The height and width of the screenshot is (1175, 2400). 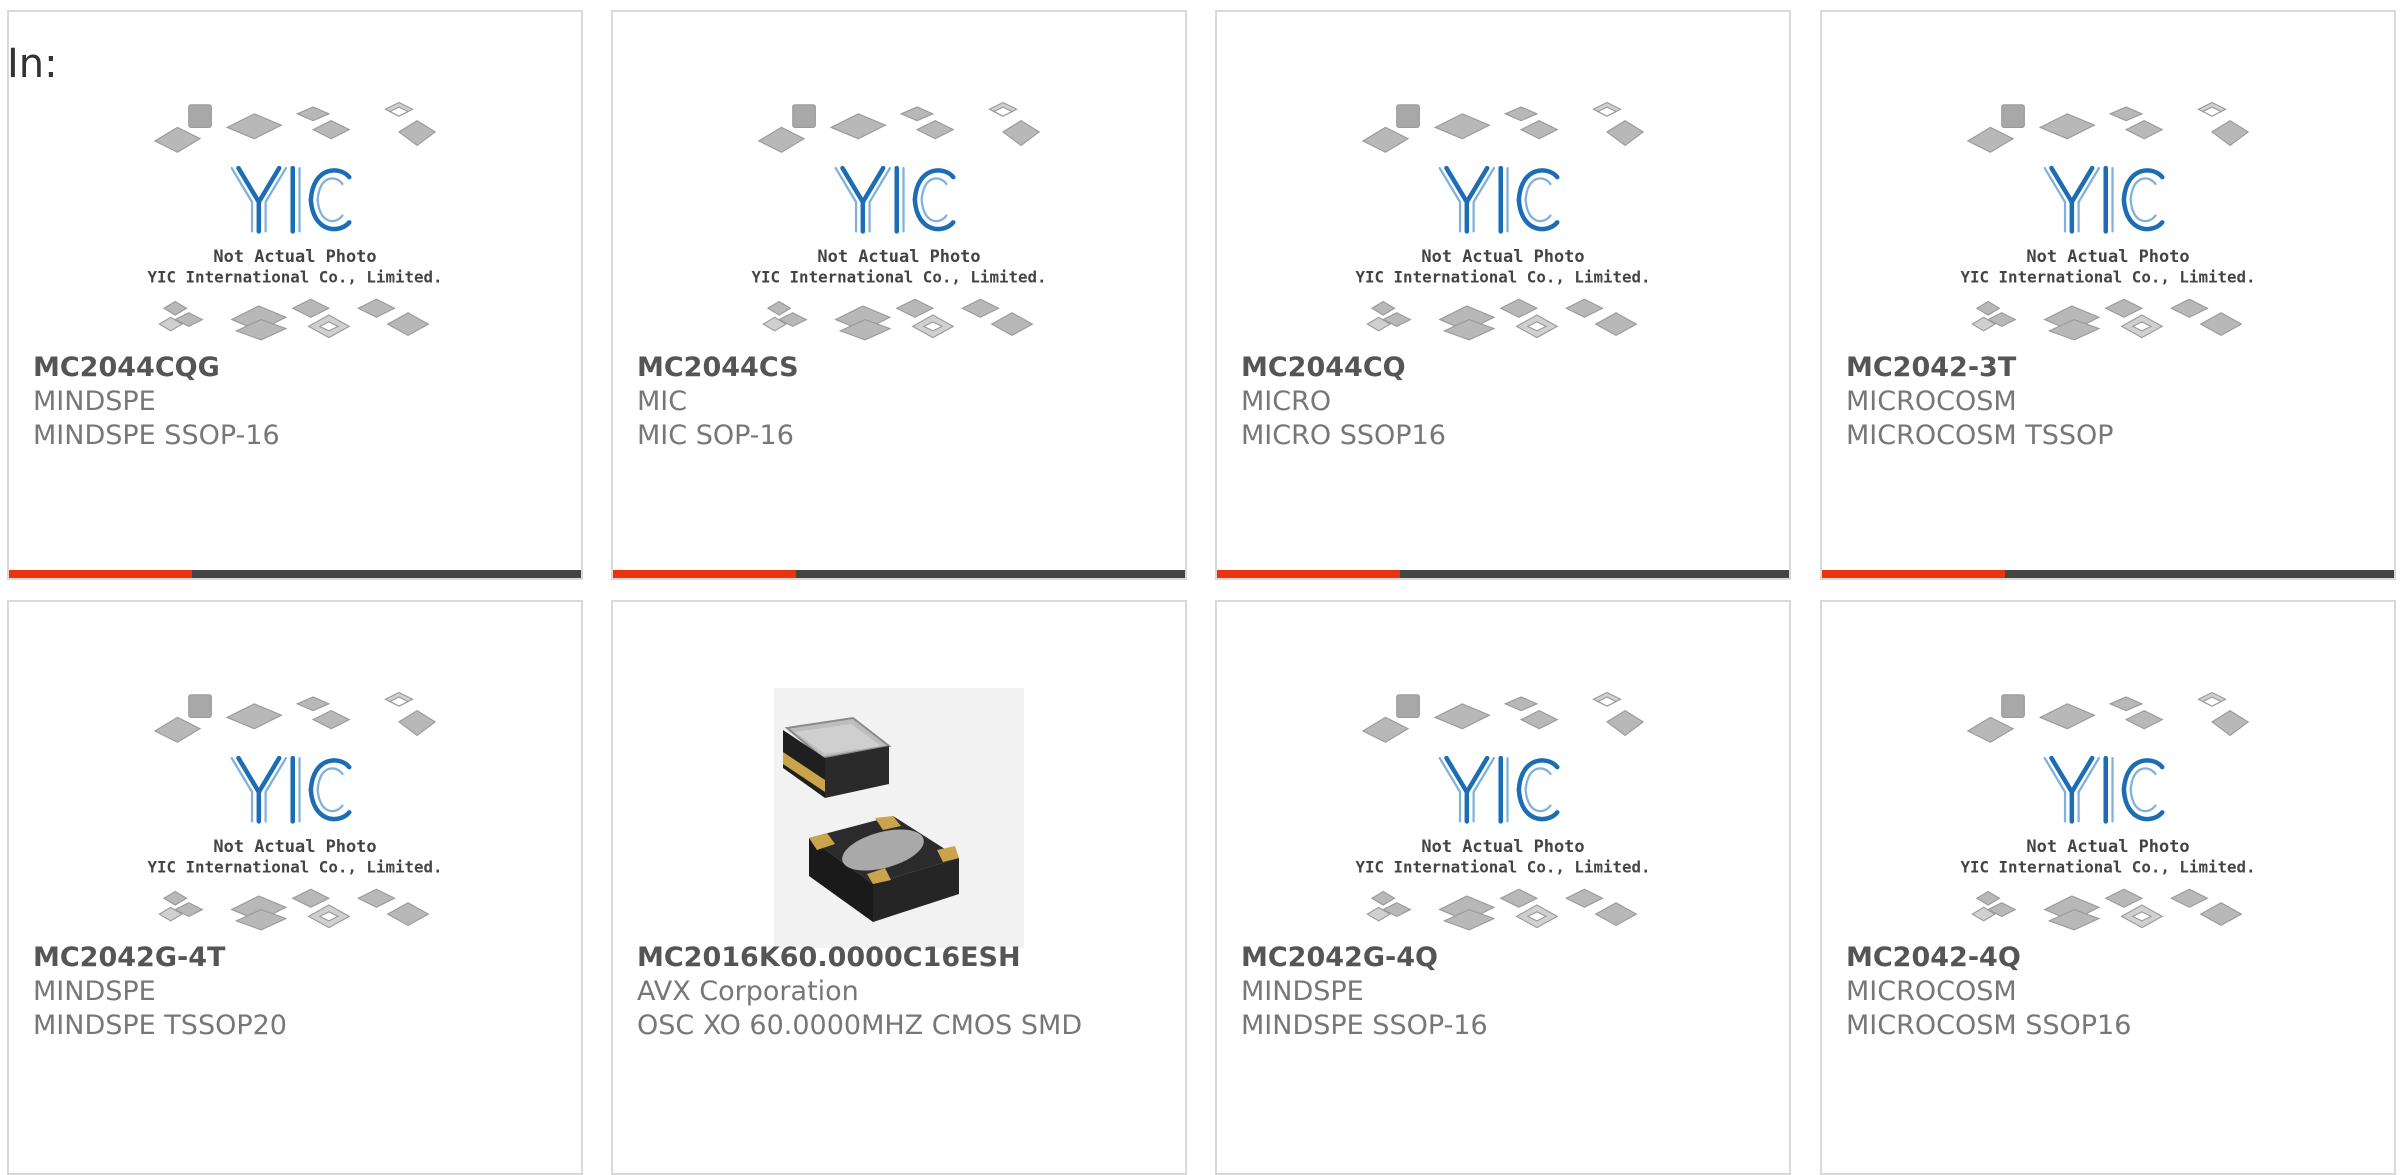 I want to click on manufacturer: MIC, so click(x=662, y=401).